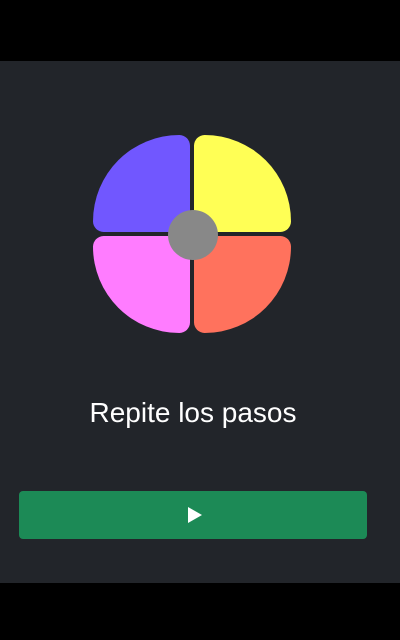 The width and height of the screenshot is (400, 640). I want to click on play-icon, so click(194, 515).